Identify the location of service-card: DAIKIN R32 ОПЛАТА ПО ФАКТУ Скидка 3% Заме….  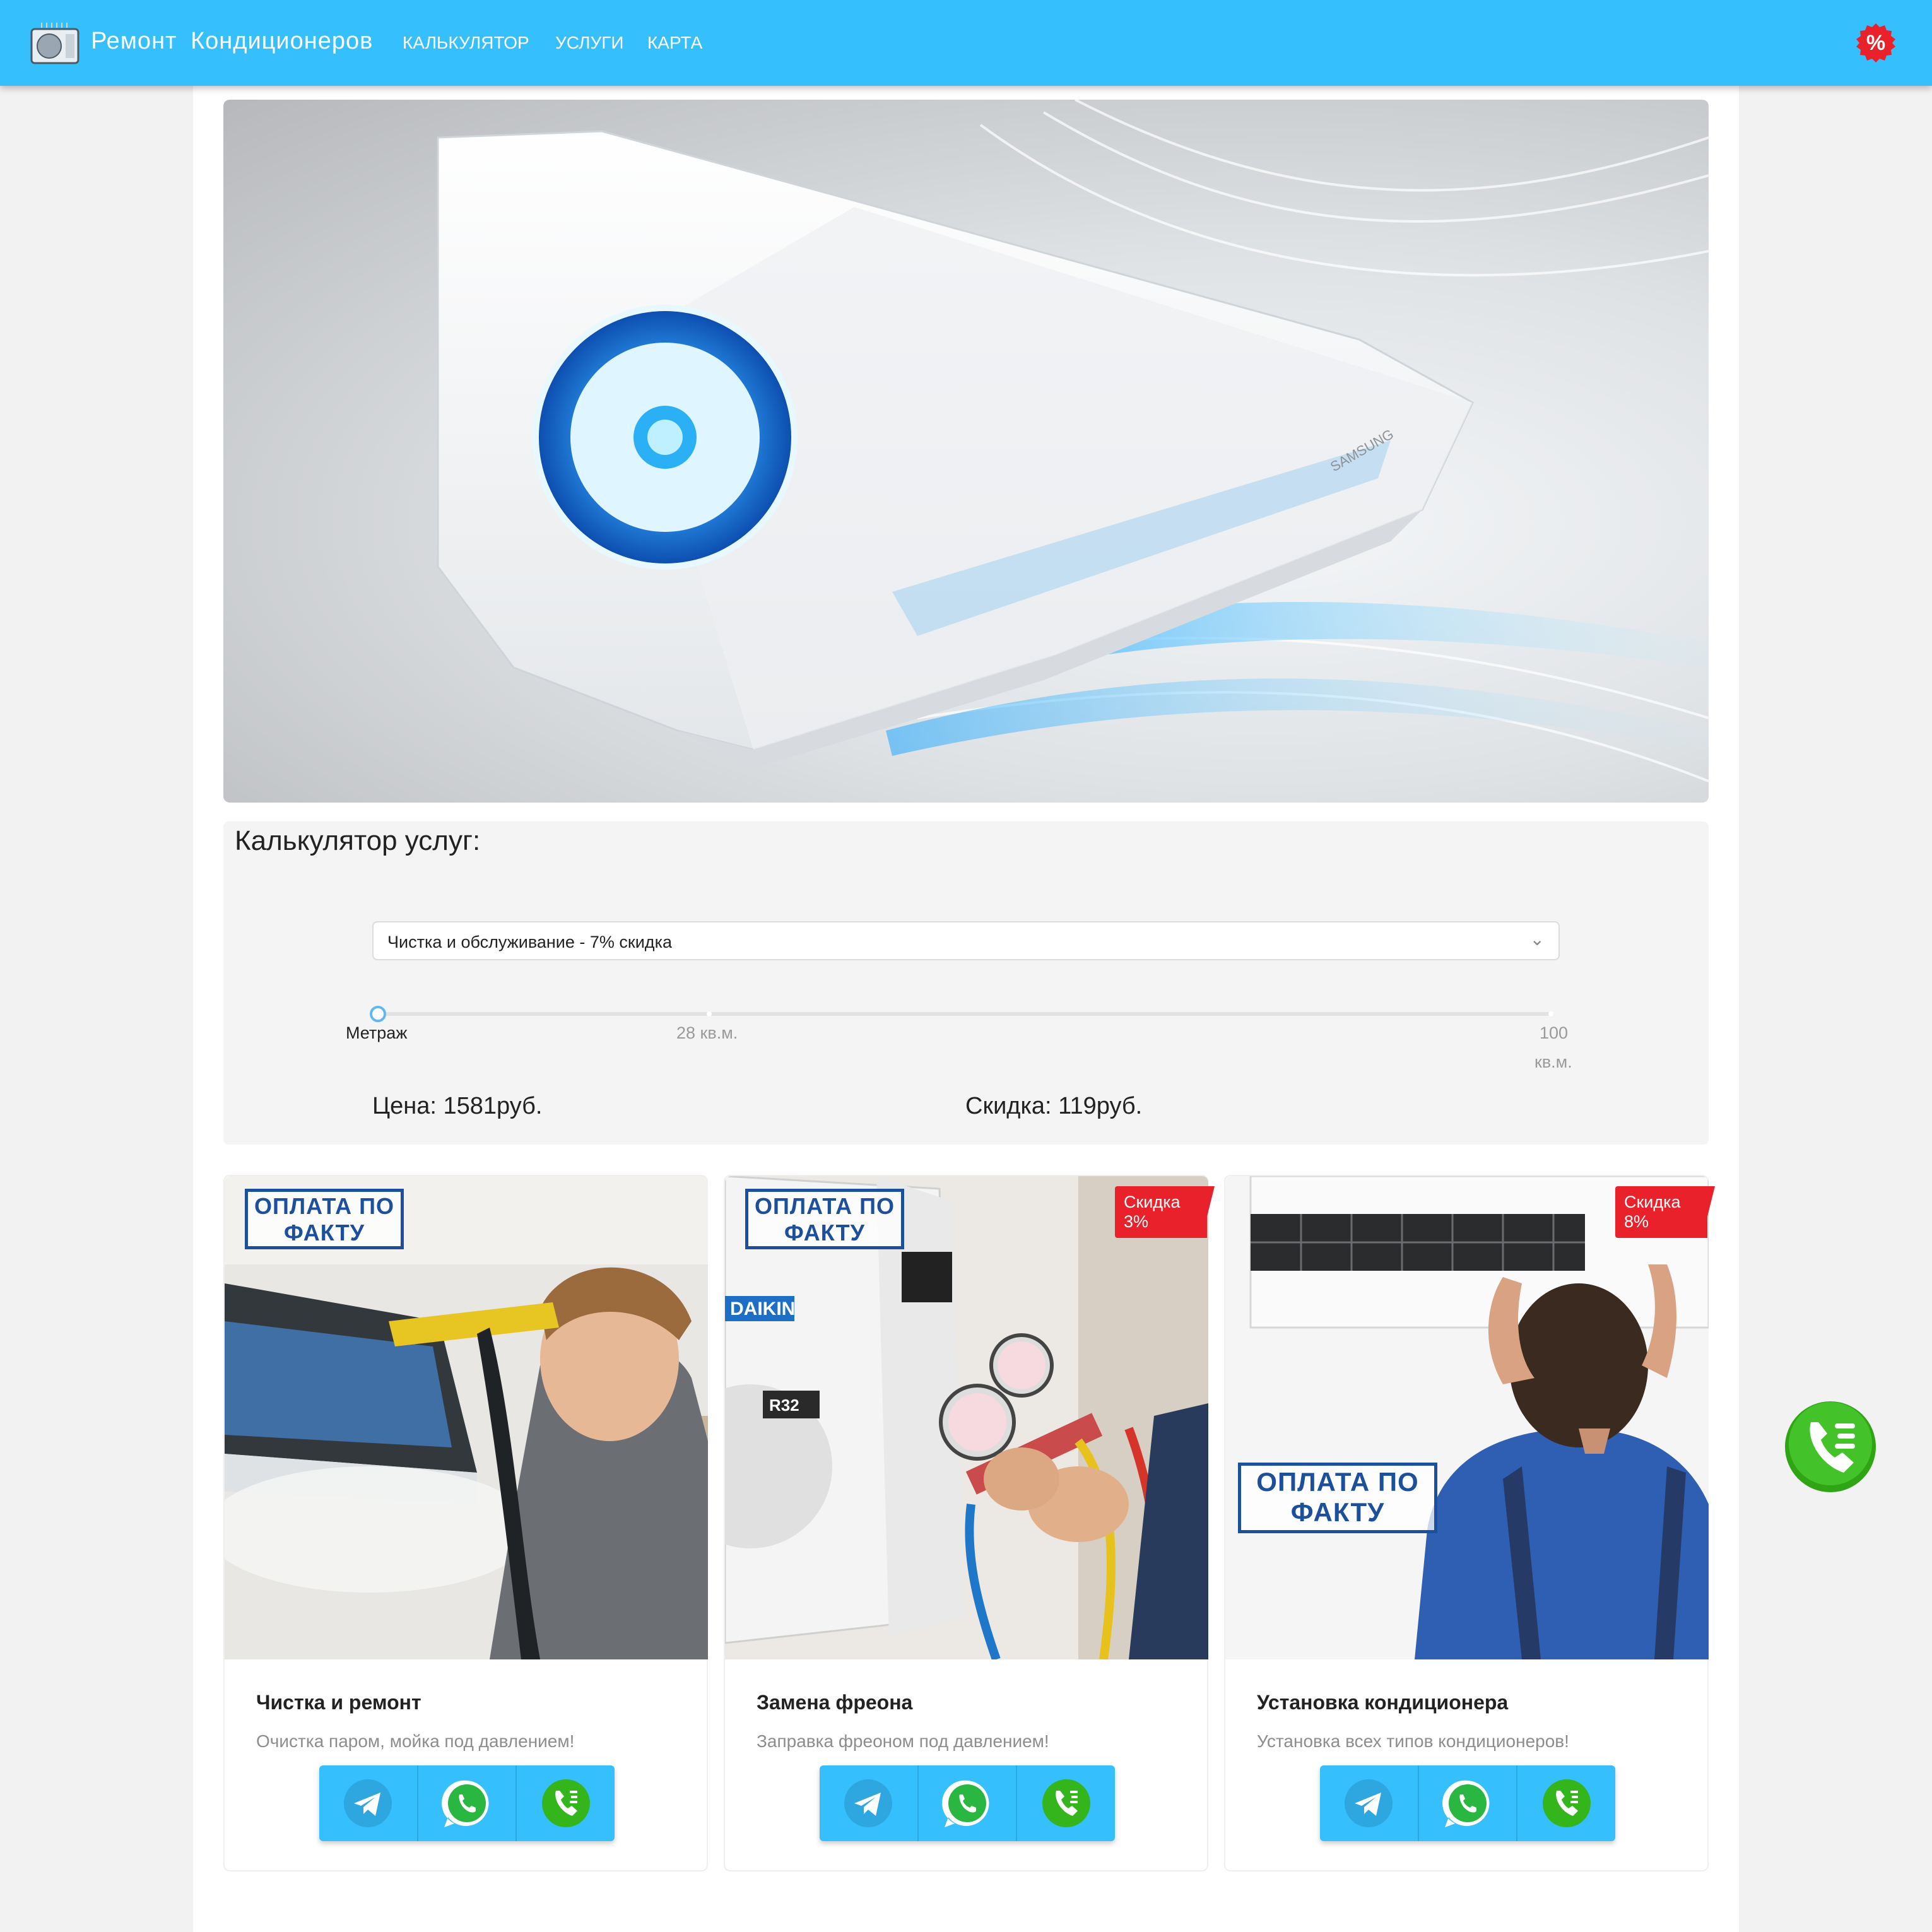
(969, 1523).